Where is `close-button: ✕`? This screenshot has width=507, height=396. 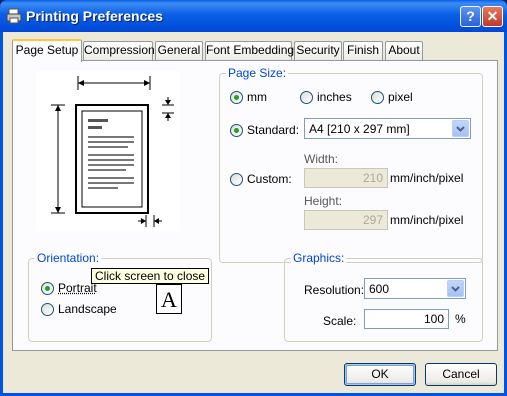
close-button: ✕ is located at coordinates (492, 16).